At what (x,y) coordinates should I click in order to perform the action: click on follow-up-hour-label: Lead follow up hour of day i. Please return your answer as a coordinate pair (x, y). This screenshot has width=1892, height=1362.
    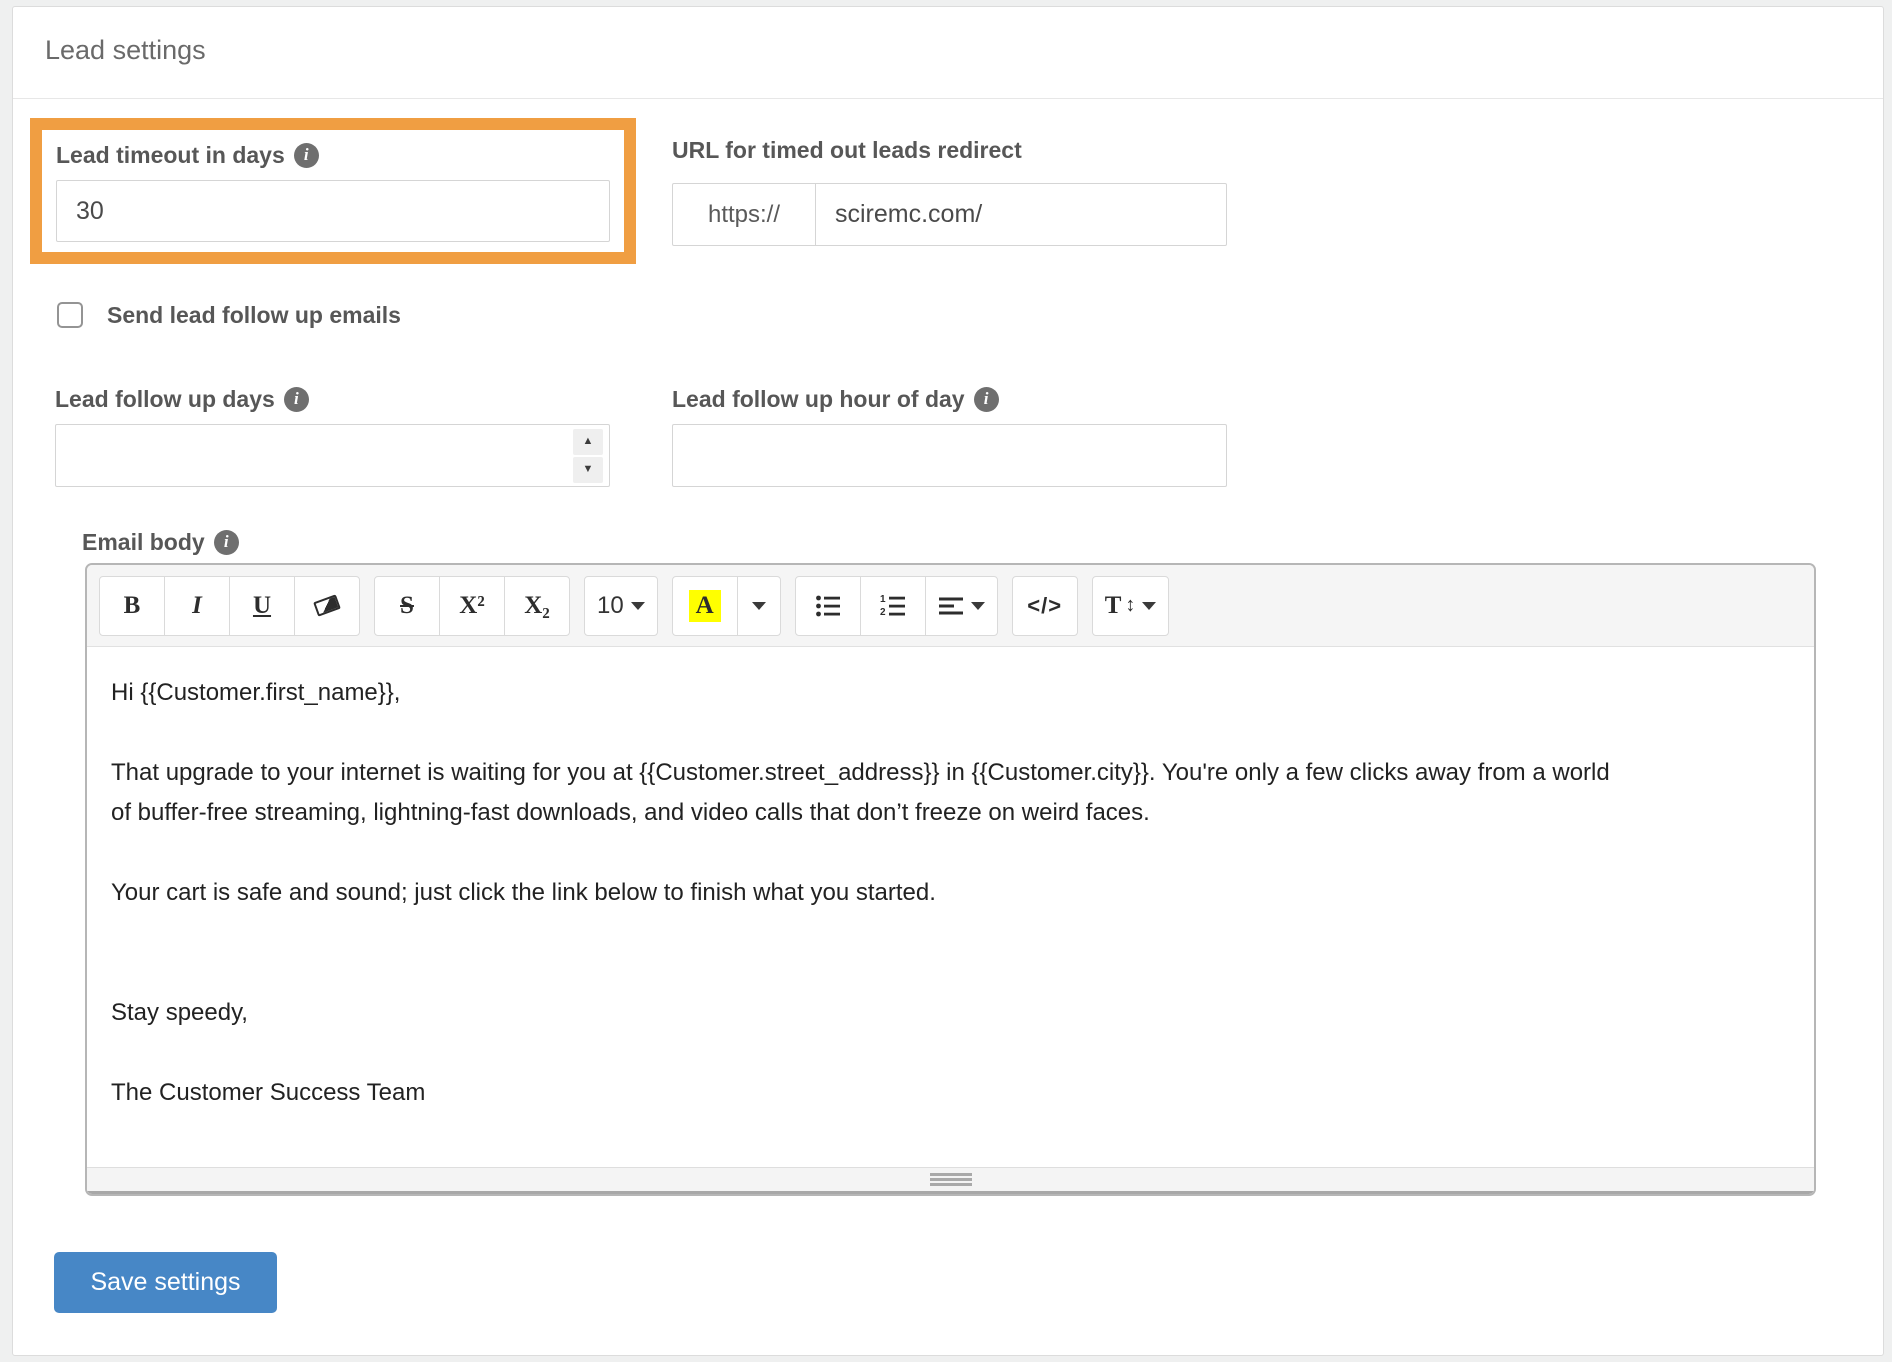
    Looking at the image, I should click on (949, 399).